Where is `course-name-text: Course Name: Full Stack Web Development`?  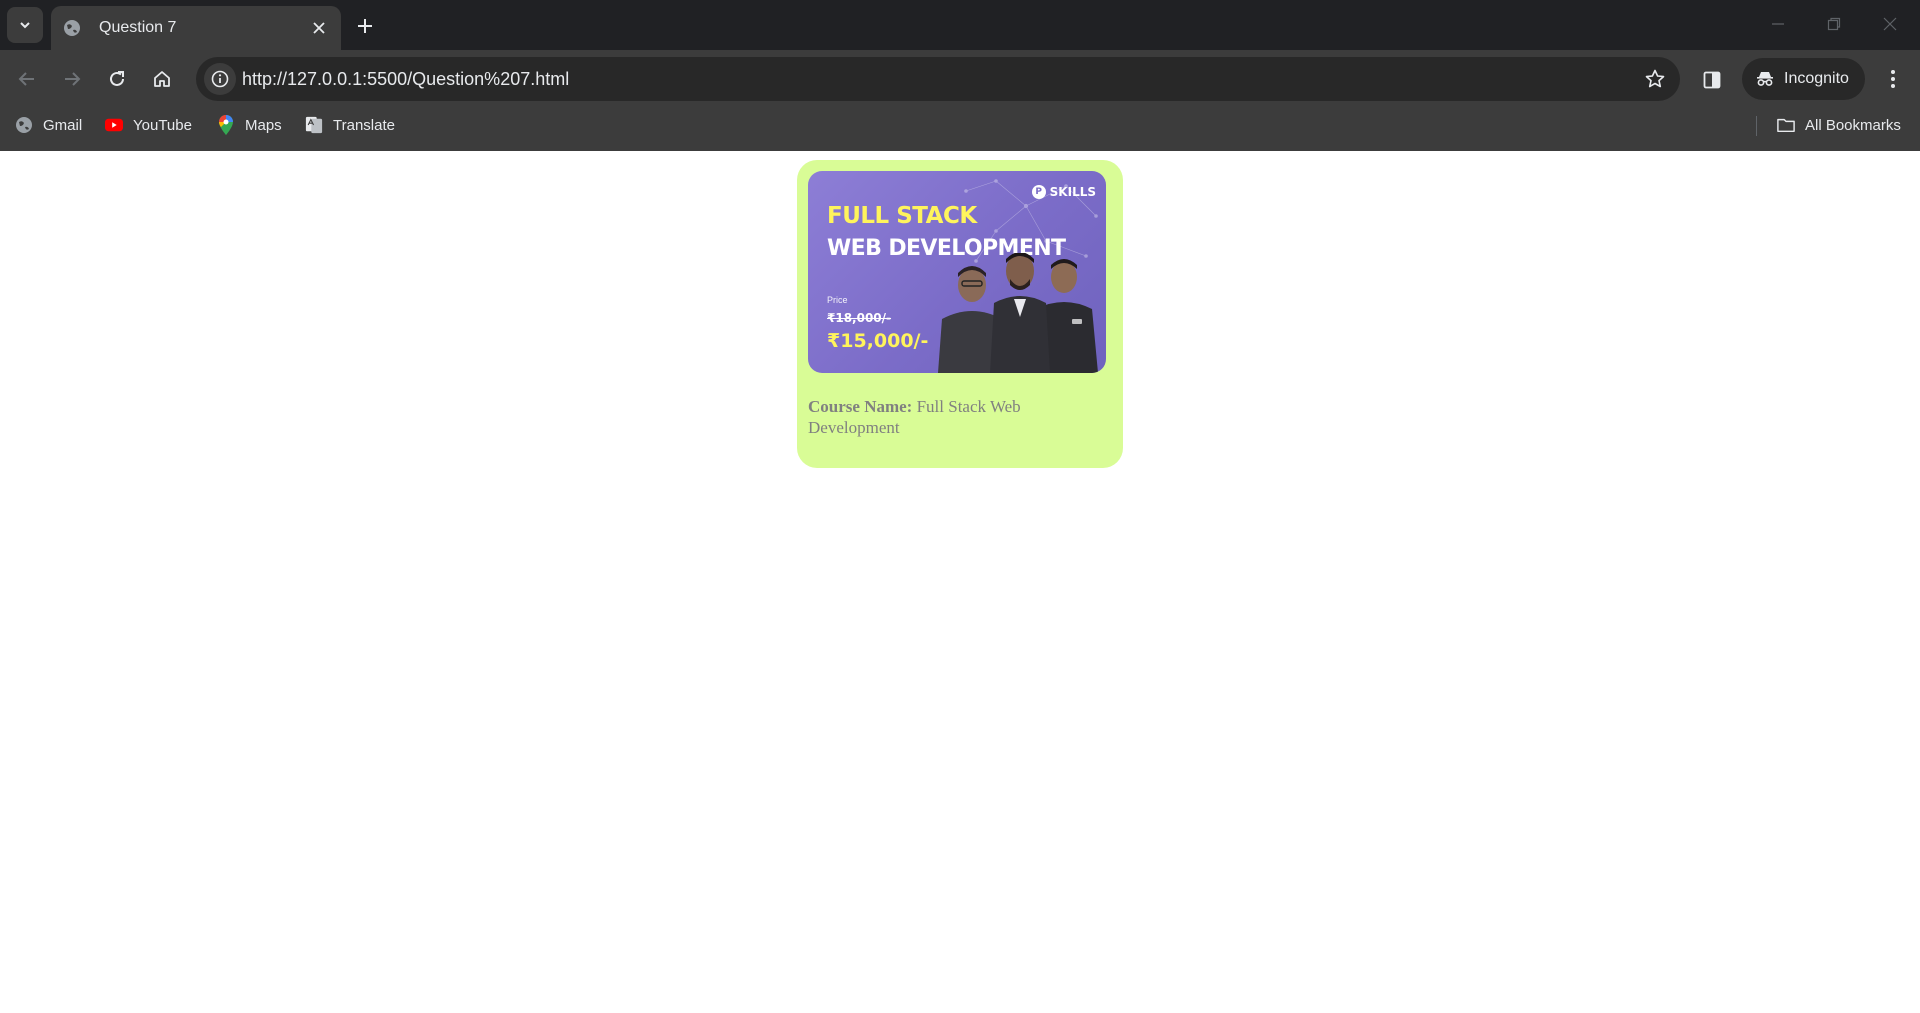
course-name-text: Course Name: Full Stack Web Development is located at coordinates (958, 417).